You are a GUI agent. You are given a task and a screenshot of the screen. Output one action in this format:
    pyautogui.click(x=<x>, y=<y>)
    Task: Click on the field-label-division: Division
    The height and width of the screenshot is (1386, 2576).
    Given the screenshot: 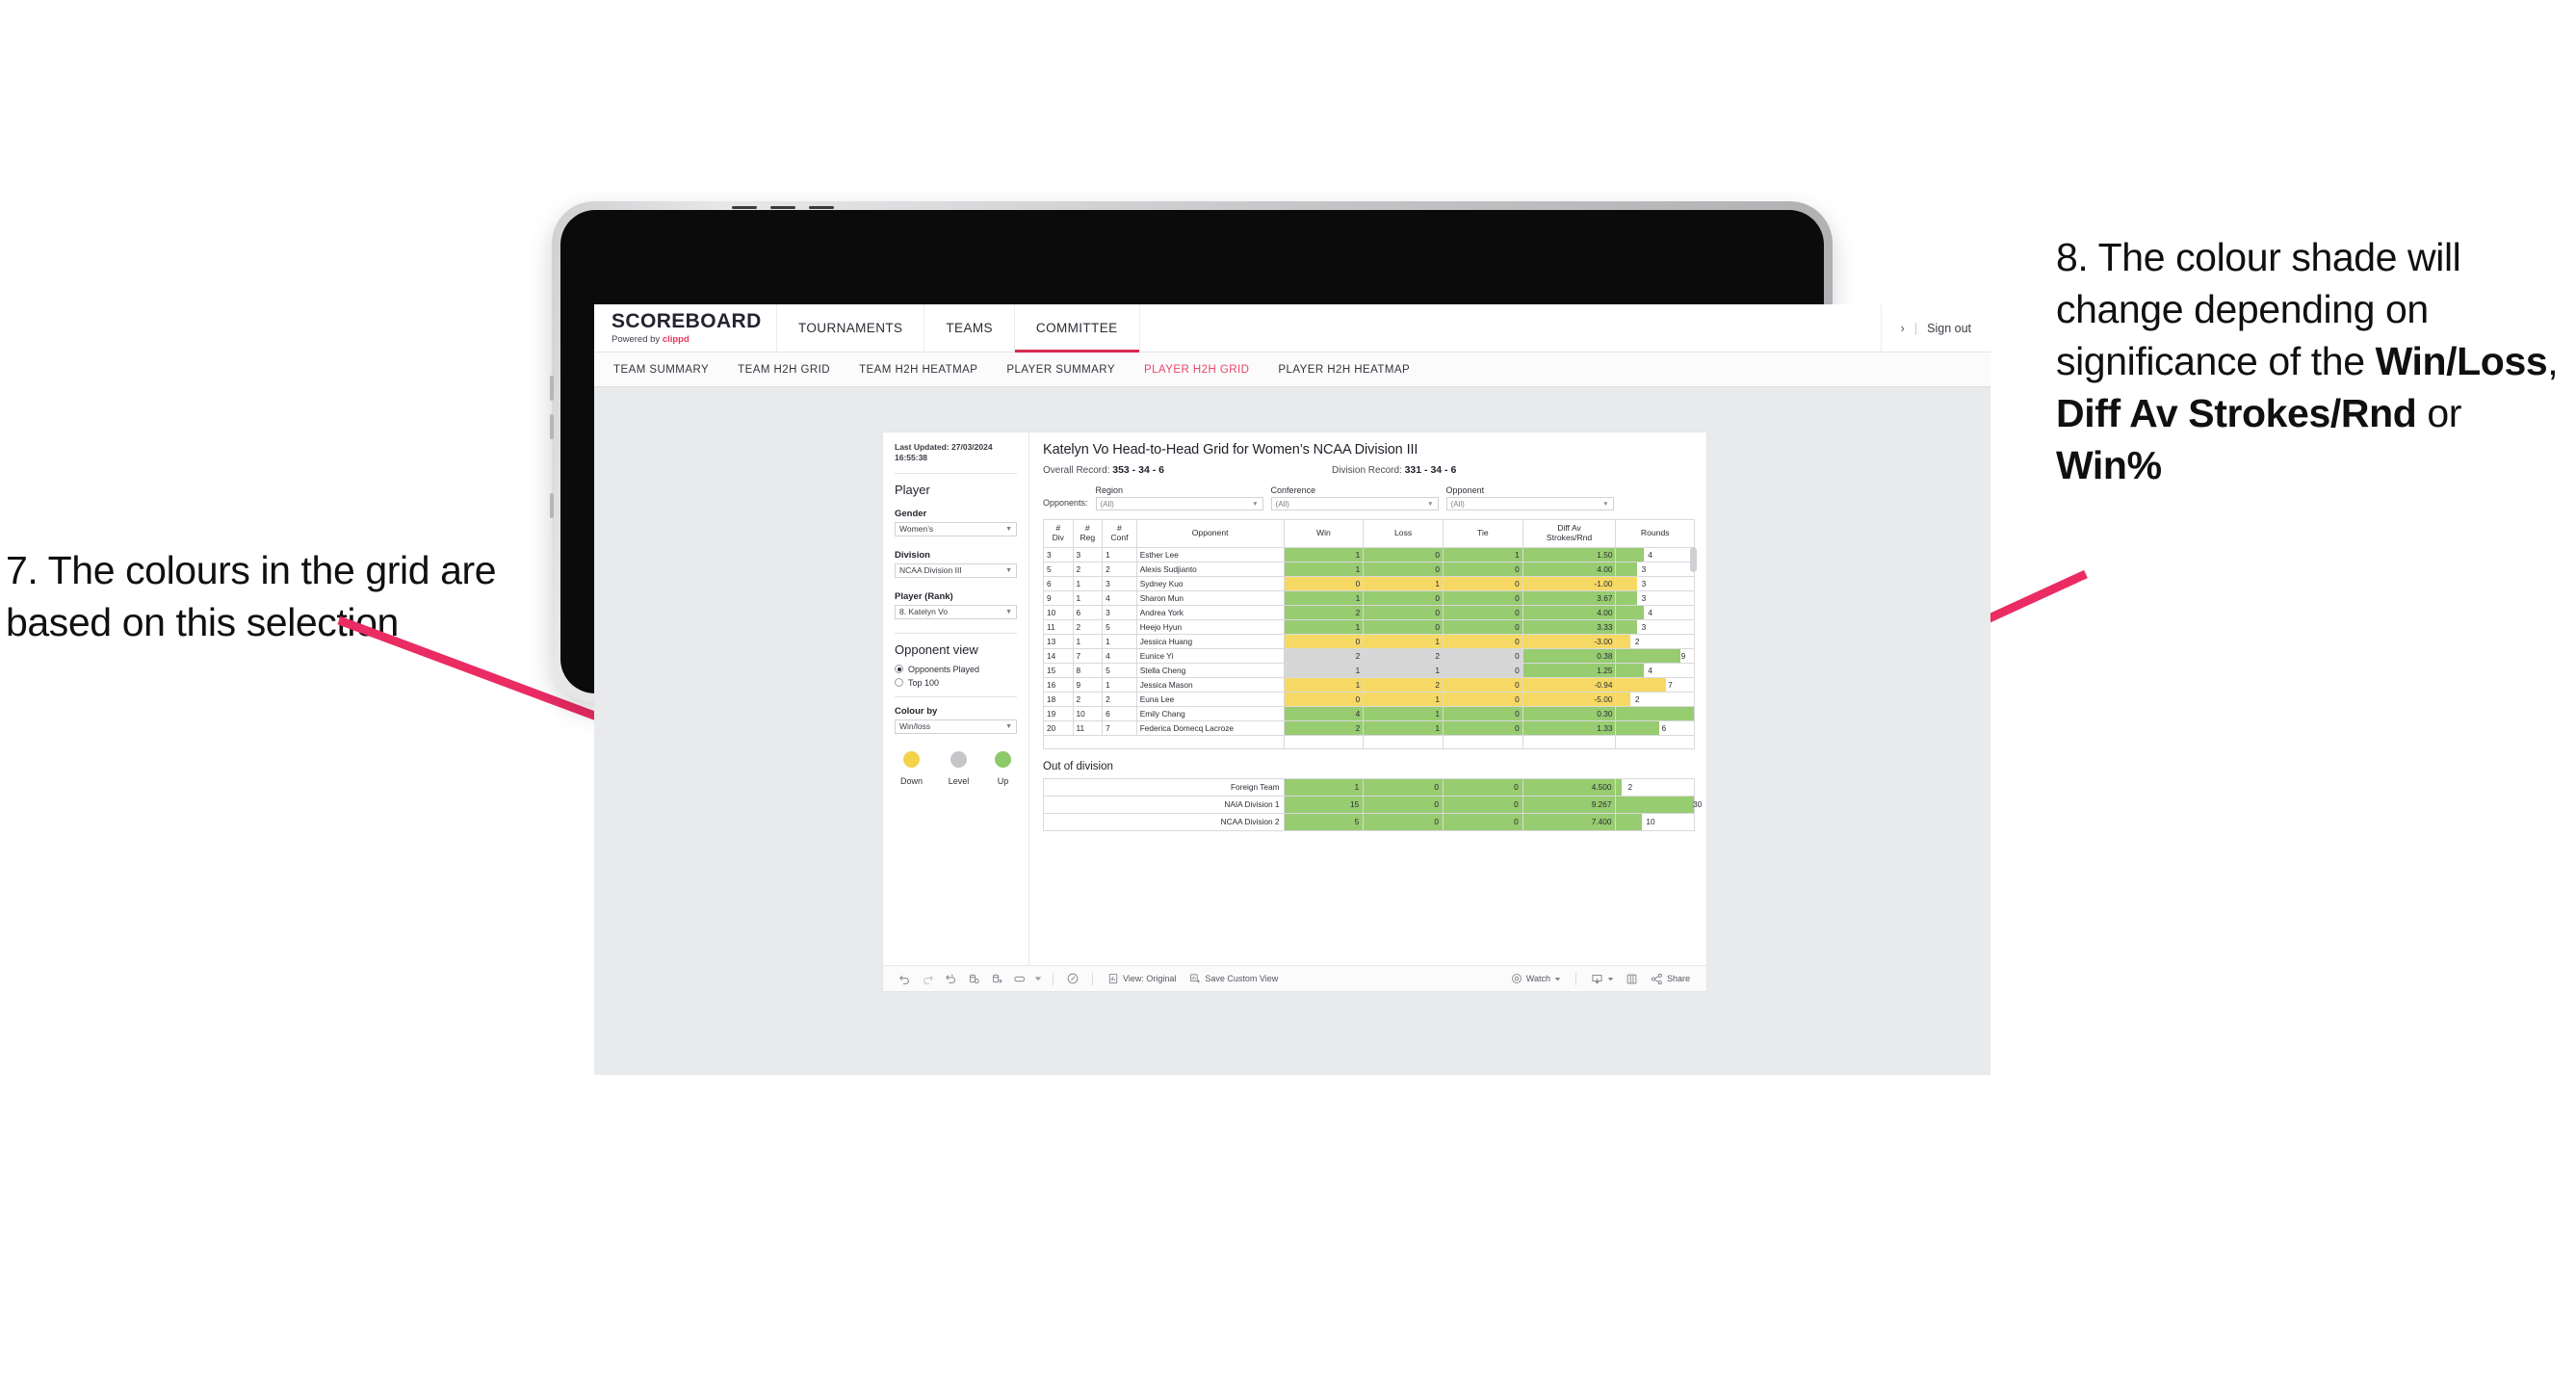 What is the action you would take?
    pyautogui.click(x=912, y=555)
    